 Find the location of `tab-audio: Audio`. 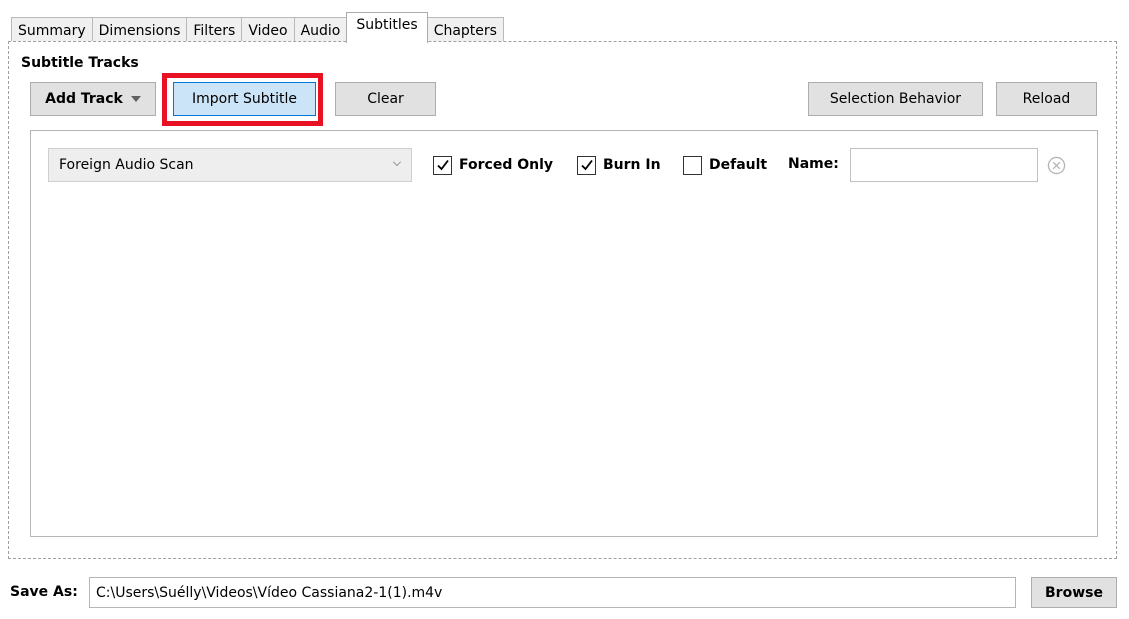

tab-audio: Audio is located at coordinates (320, 30).